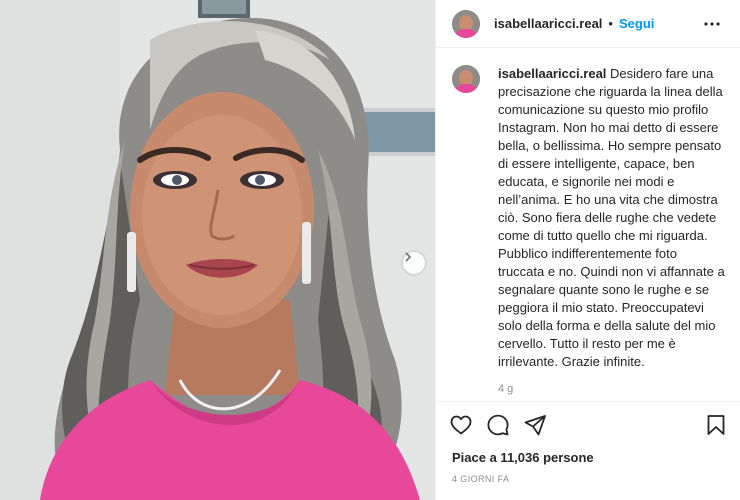 This screenshot has width=740, height=500. I want to click on heart-icon, so click(461, 425).